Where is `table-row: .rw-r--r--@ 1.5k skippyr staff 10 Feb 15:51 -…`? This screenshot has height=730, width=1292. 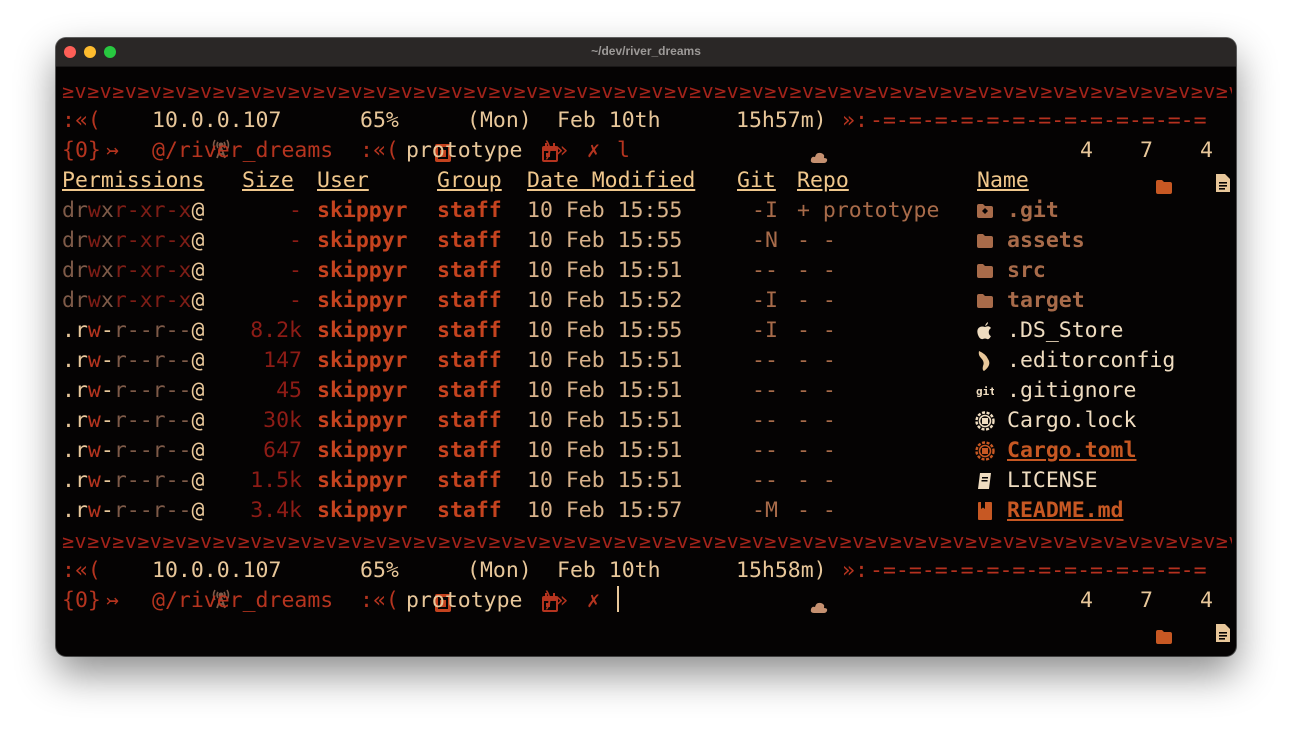 table-row: .rw-r--r--@ 1.5k skippyr staff 10 Feb 15:51 -… is located at coordinates (647, 481).